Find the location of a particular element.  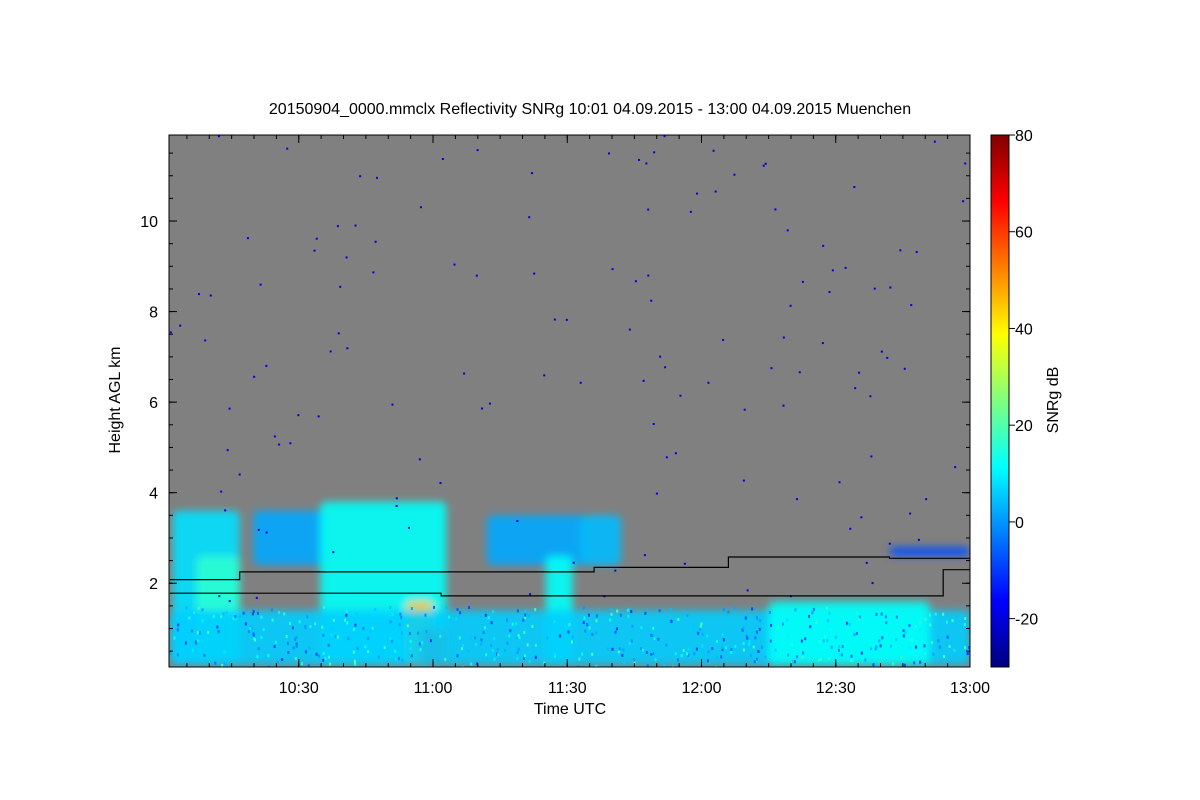

x-axis-label: Time UTC is located at coordinates (570, 709).